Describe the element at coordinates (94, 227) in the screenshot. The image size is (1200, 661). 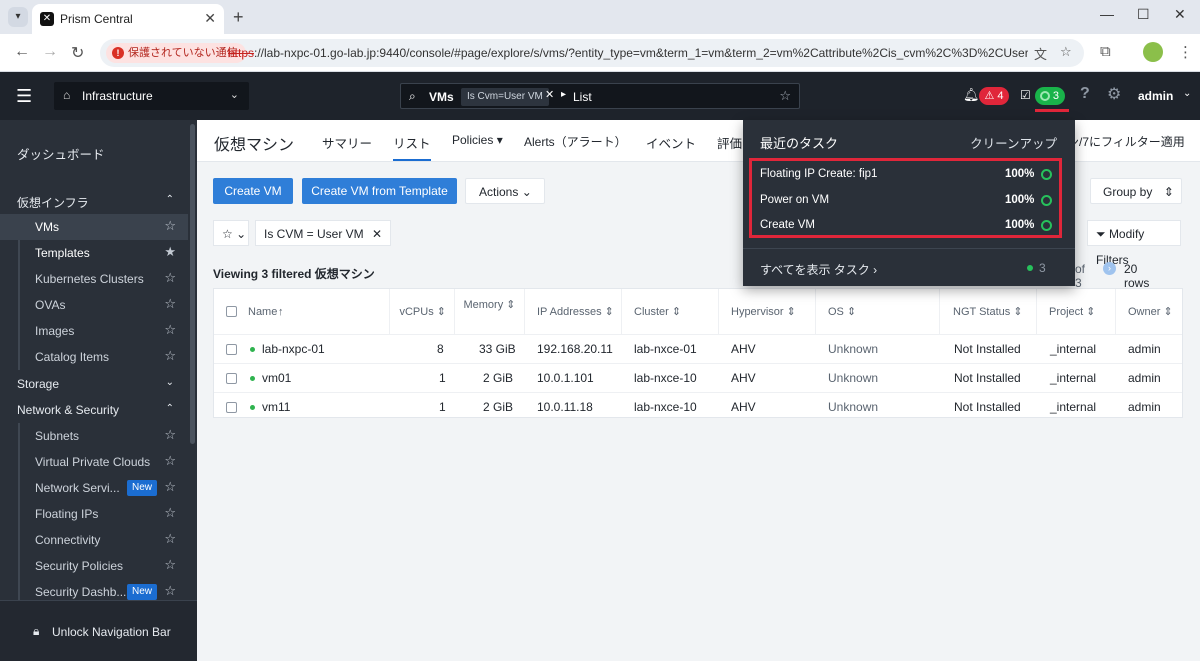
I see `sidebar-item-vms: VMs ☆` at that location.